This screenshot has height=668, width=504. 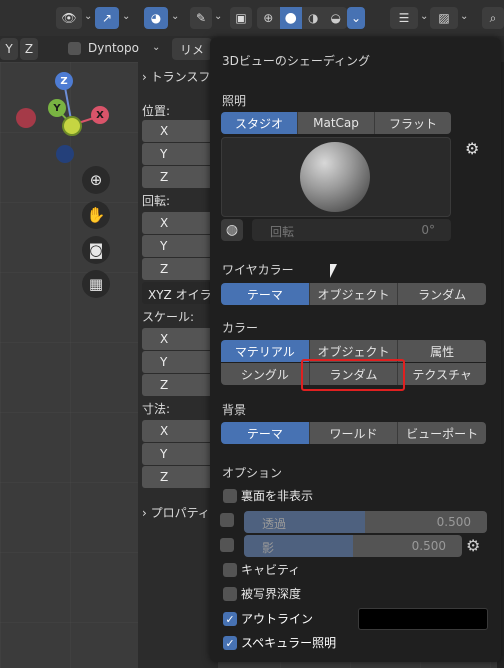 What do you see at coordinates (96, 284) in the screenshot?
I see `grid-projection-icon: ▦` at bounding box center [96, 284].